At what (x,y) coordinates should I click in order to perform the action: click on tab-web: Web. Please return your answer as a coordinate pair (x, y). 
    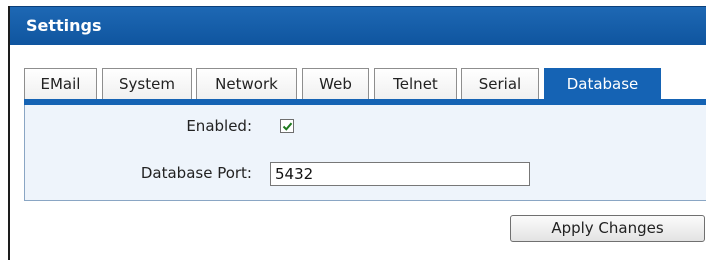
    Looking at the image, I should click on (335, 83).